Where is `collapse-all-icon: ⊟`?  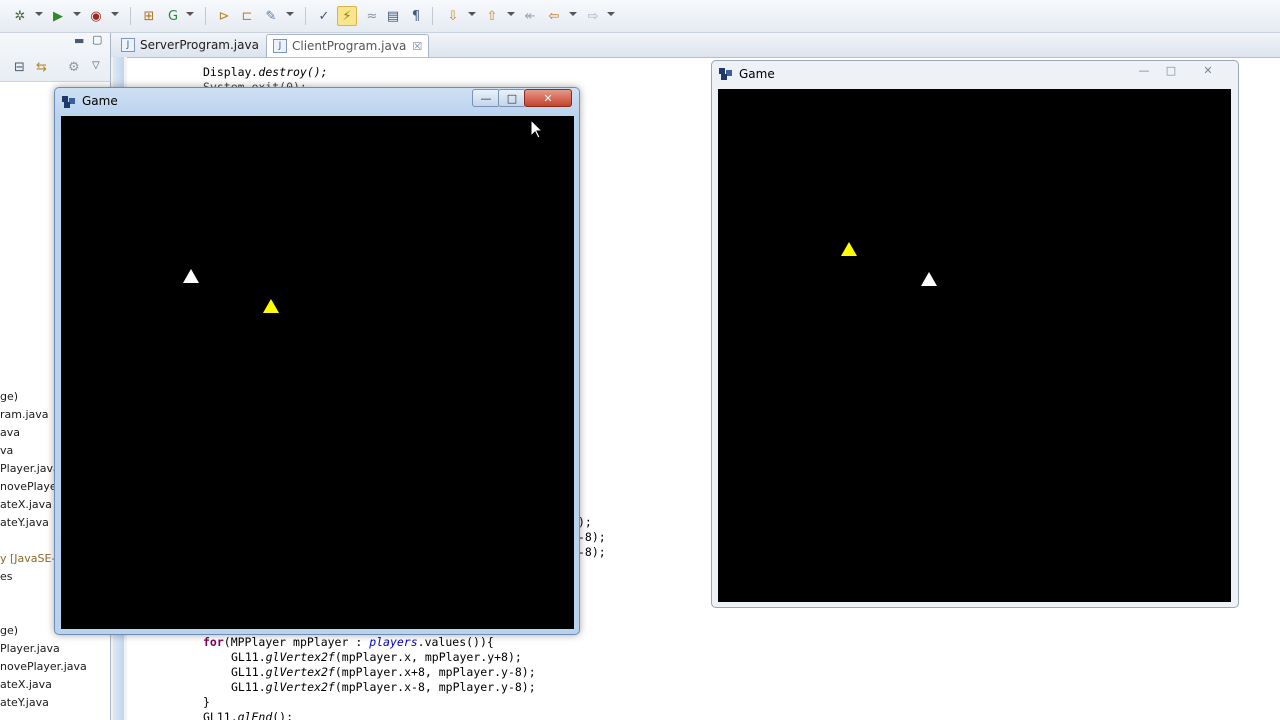
collapse-all-icon: ⊟ is located at coordinates (19, 67).